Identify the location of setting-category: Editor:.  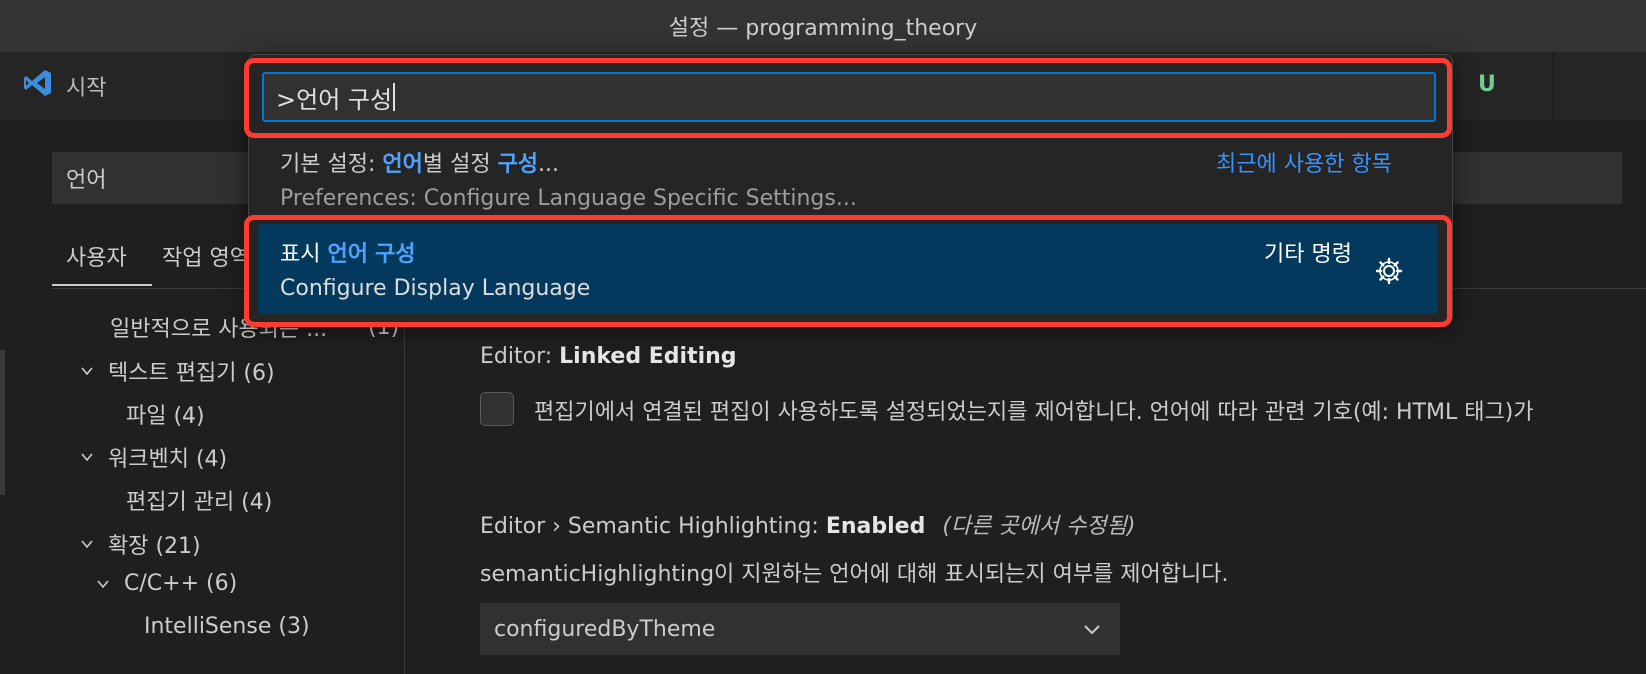
(520, 356).